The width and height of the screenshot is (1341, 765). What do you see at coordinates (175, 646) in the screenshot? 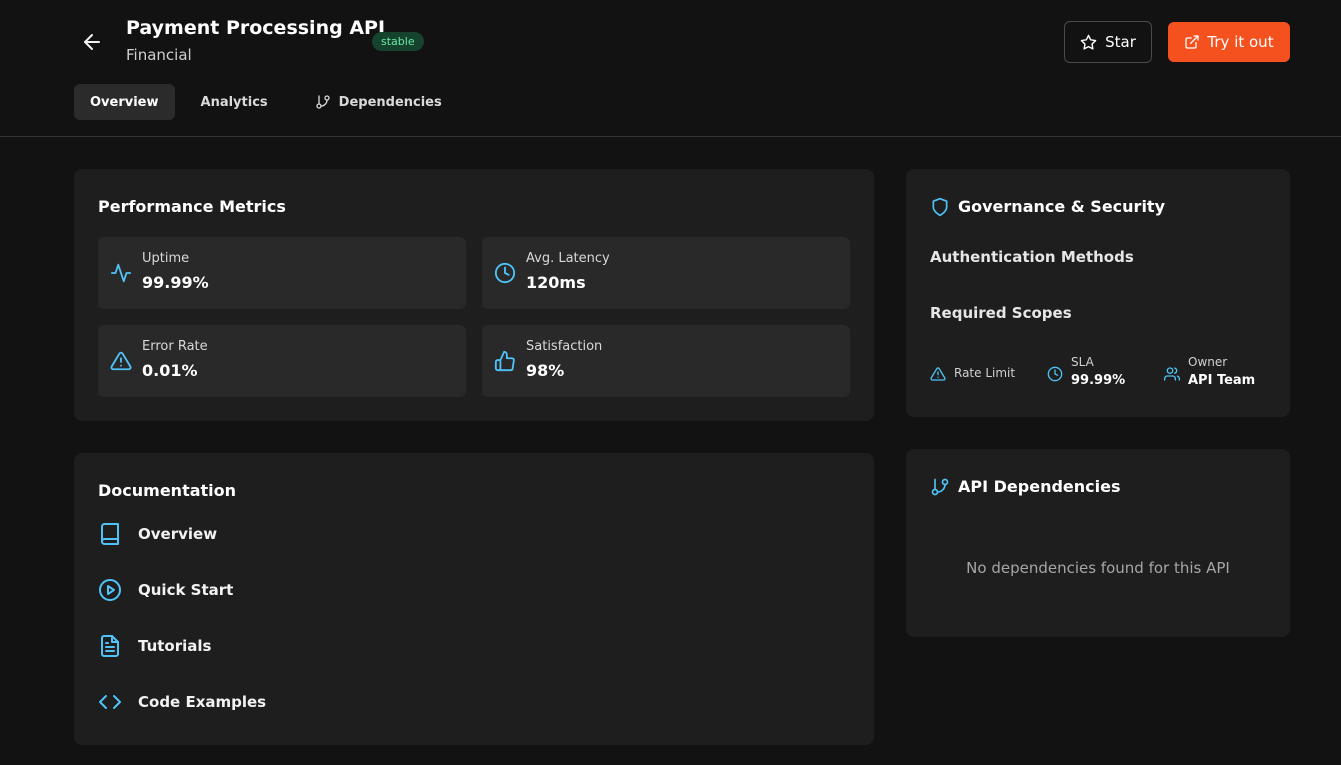
I see `doc-link-label: Tutorials` at bounding box center [175, 646].